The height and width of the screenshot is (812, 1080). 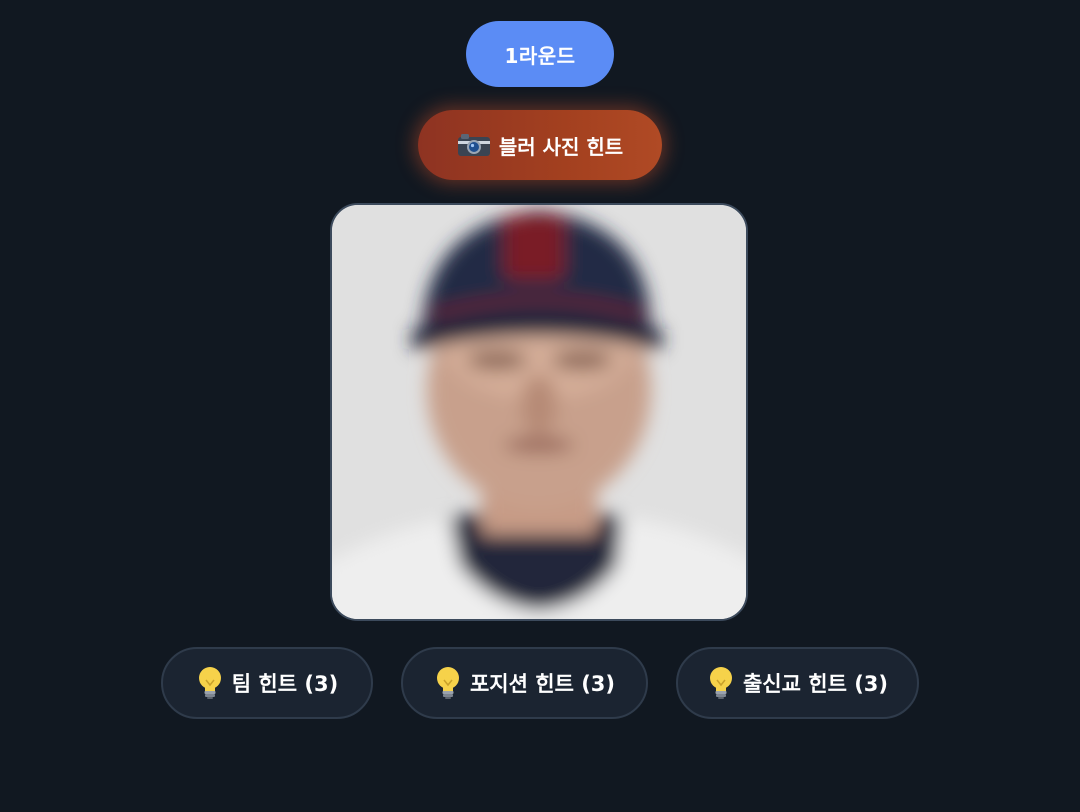 I want to click on position-hint-button: 포지션 힌트 (3), so click(x=524, y=683).